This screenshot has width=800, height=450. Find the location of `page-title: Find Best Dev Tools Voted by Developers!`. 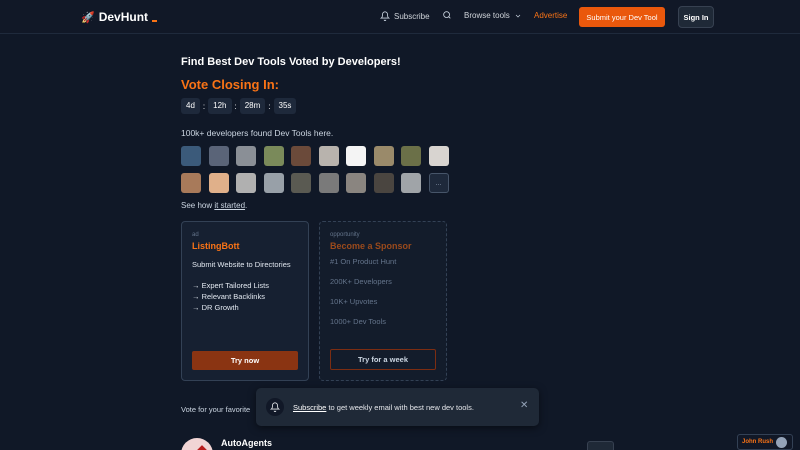

page-title: Find Best Dev Tools Voted by Developers! is located at coordinates (291, 62).